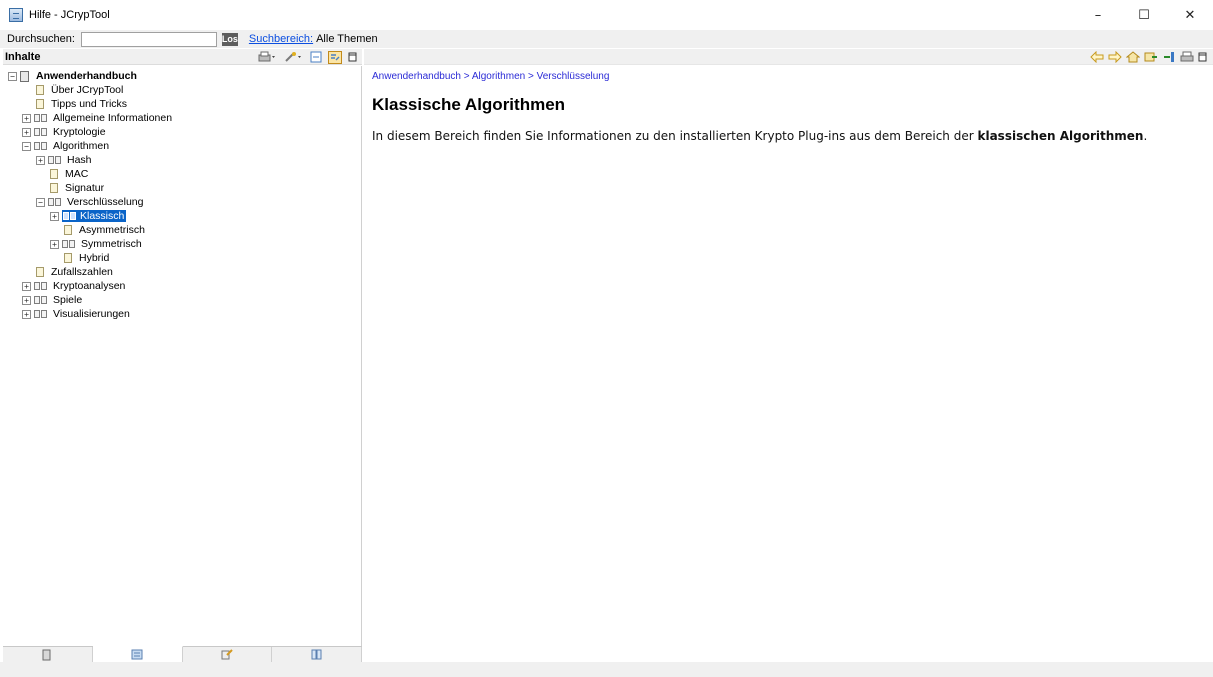 This screenshot has width=1213, height=677. I want to click on tree-item-zufallszahlen: Zufallszahlen, so click(74, 272).